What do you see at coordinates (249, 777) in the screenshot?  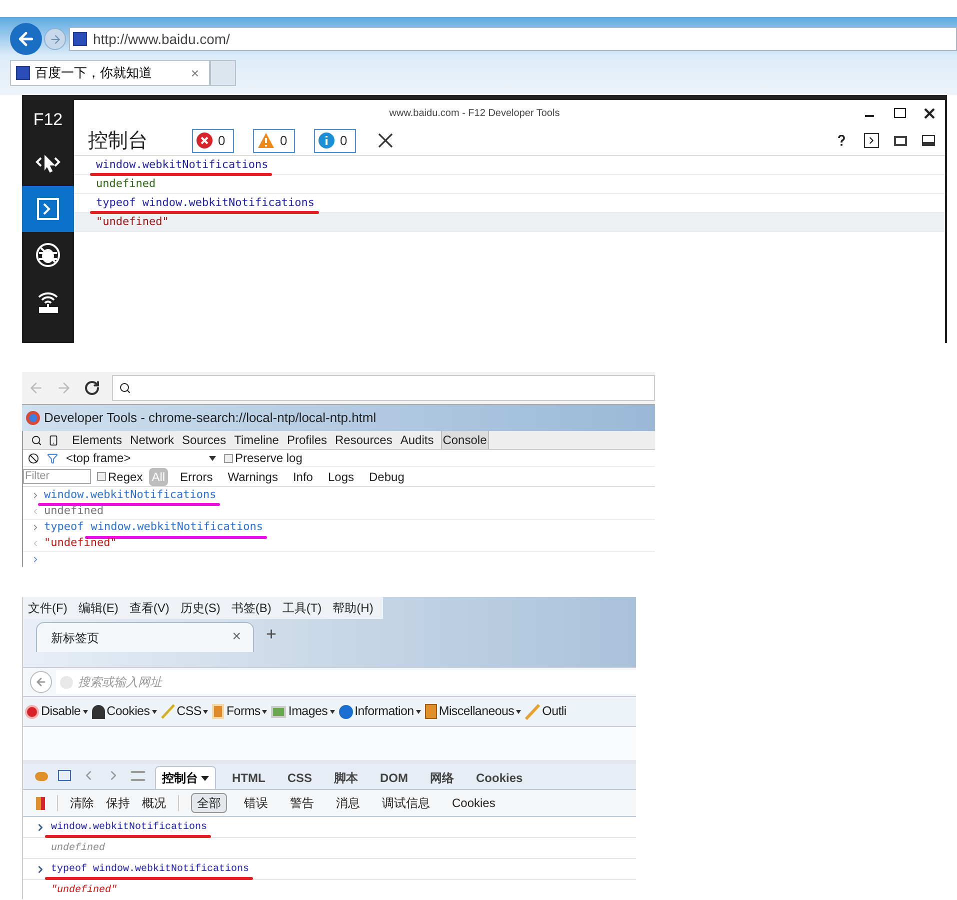 I see `panel-tab: HTML` at bounding box center [249, 777].